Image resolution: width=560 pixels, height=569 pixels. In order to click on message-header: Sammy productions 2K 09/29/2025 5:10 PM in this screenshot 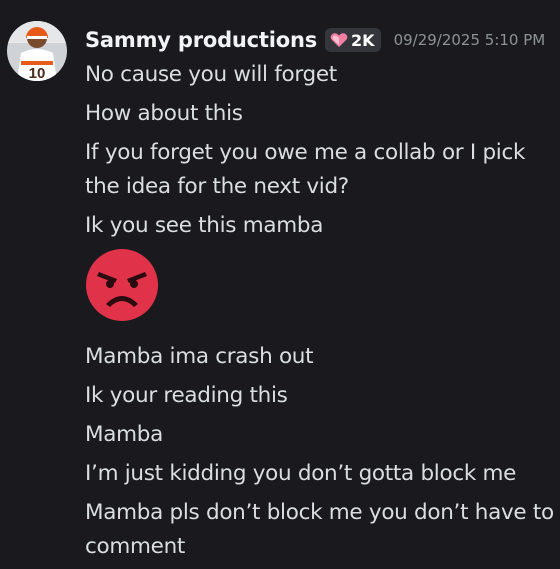, I will do `click(315, 40)`.